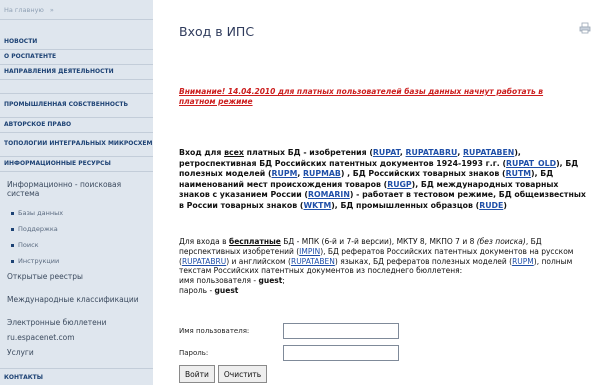 The image size is (597, 385). I want to click on link-rugp: RUGP, so click(399, 184).